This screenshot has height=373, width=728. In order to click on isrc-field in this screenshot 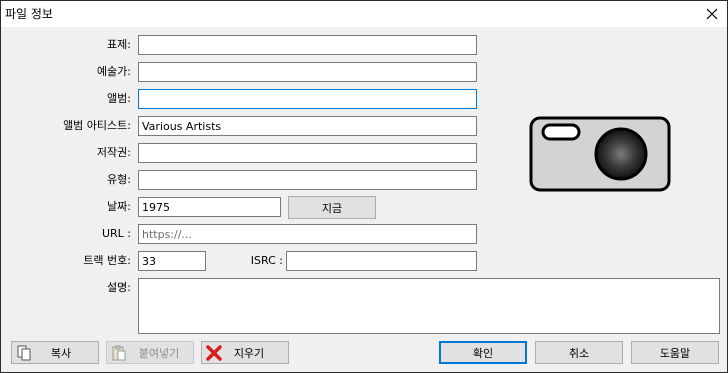, I will do `click(381, 261)`.